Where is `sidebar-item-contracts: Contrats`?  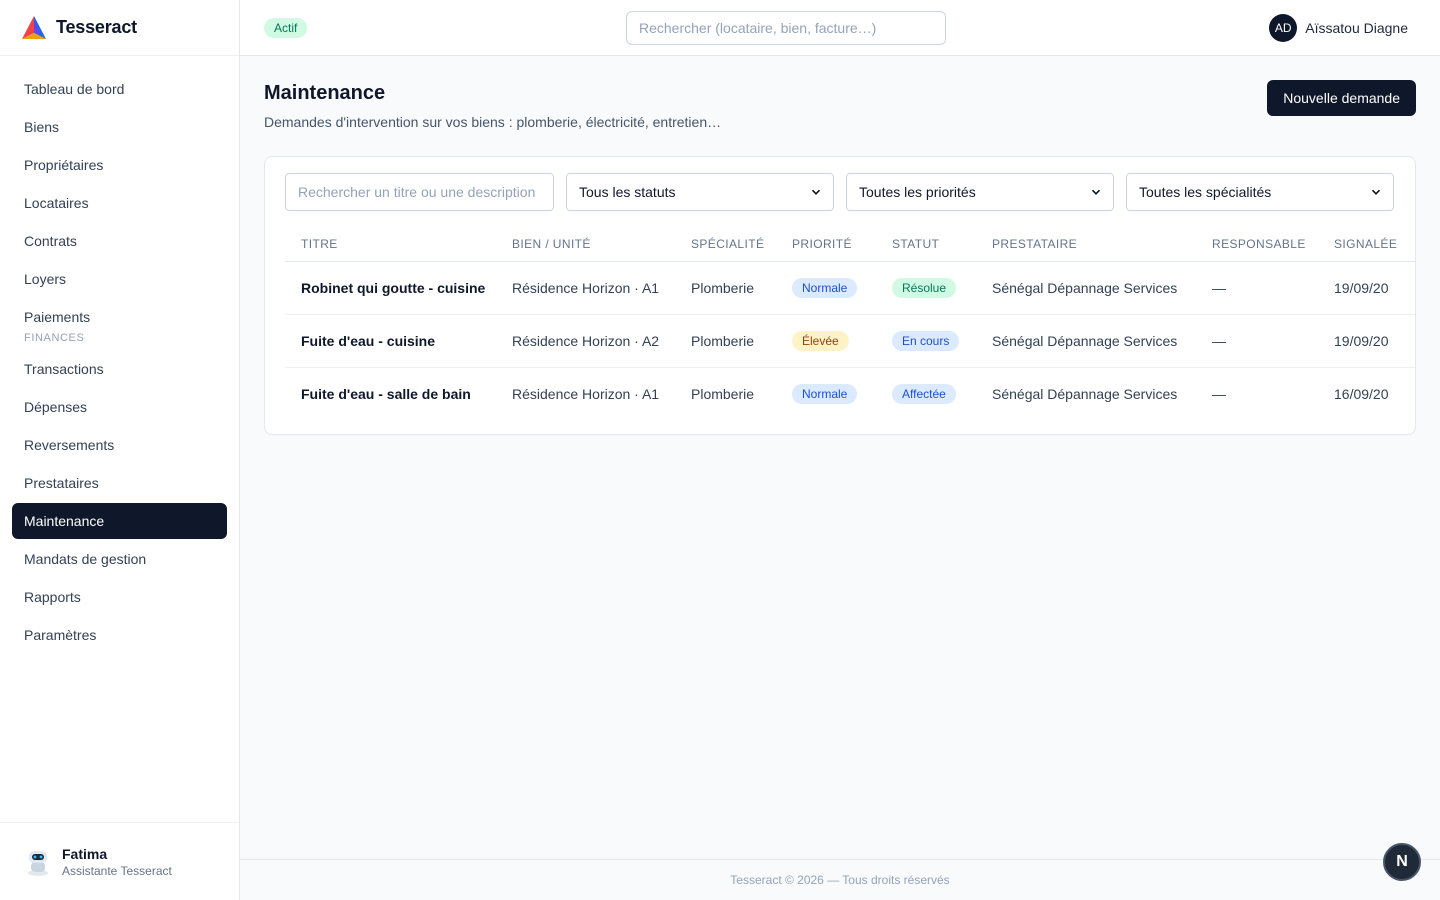
sidebar-item-contracts: Contrats is located at coordinates (119, 241).